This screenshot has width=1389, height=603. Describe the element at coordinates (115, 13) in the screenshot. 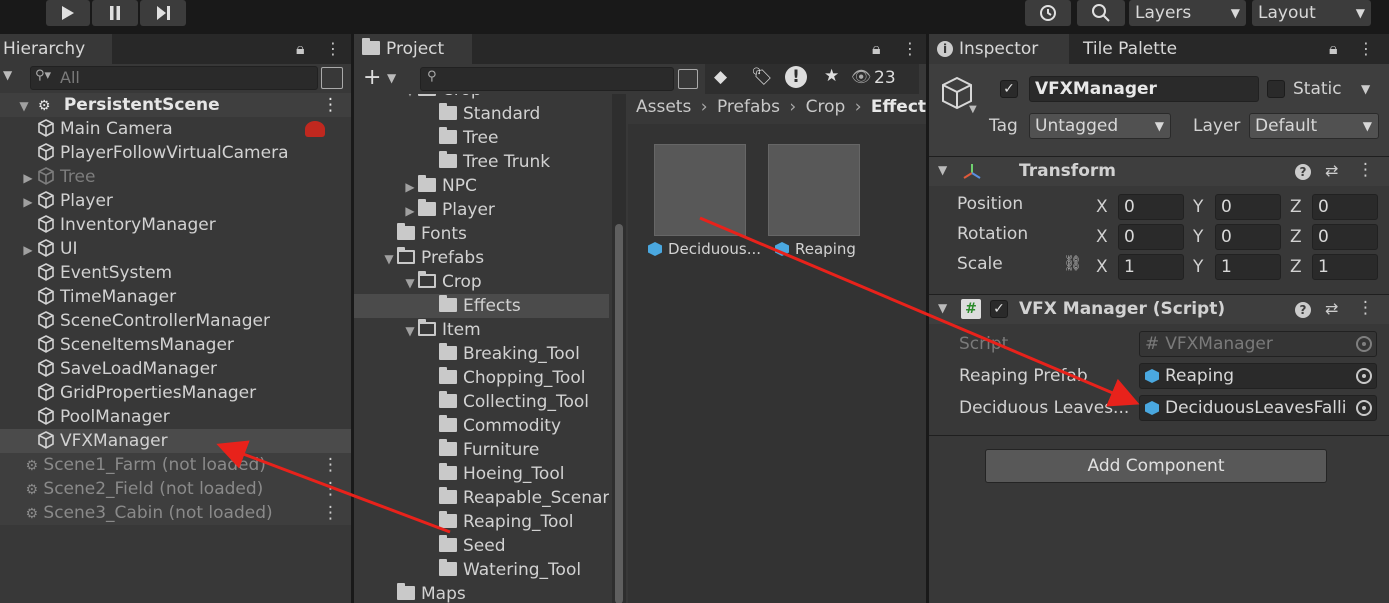

I see `pause-button` at that location.